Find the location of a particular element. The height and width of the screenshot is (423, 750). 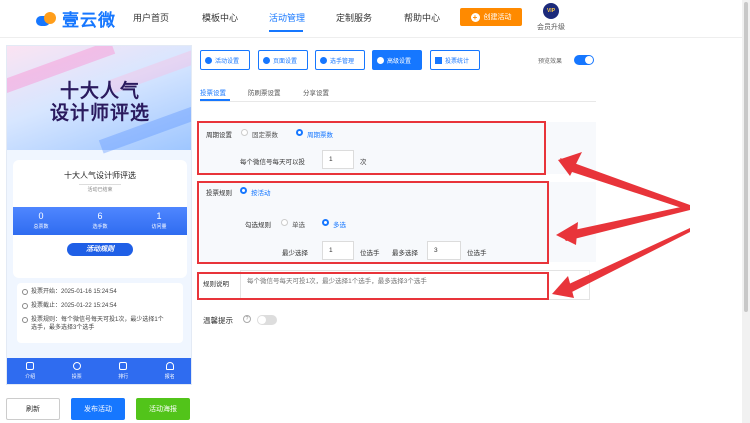

divider is located at coordinates (398, 101).